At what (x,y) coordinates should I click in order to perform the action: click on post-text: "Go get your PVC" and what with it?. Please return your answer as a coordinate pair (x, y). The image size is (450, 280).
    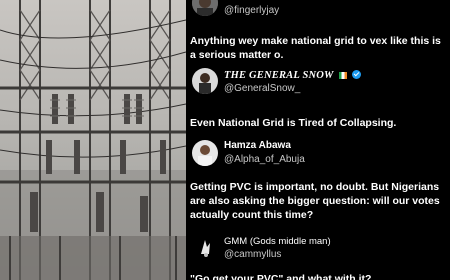
    Looking at the image, I should click on (281, 276).